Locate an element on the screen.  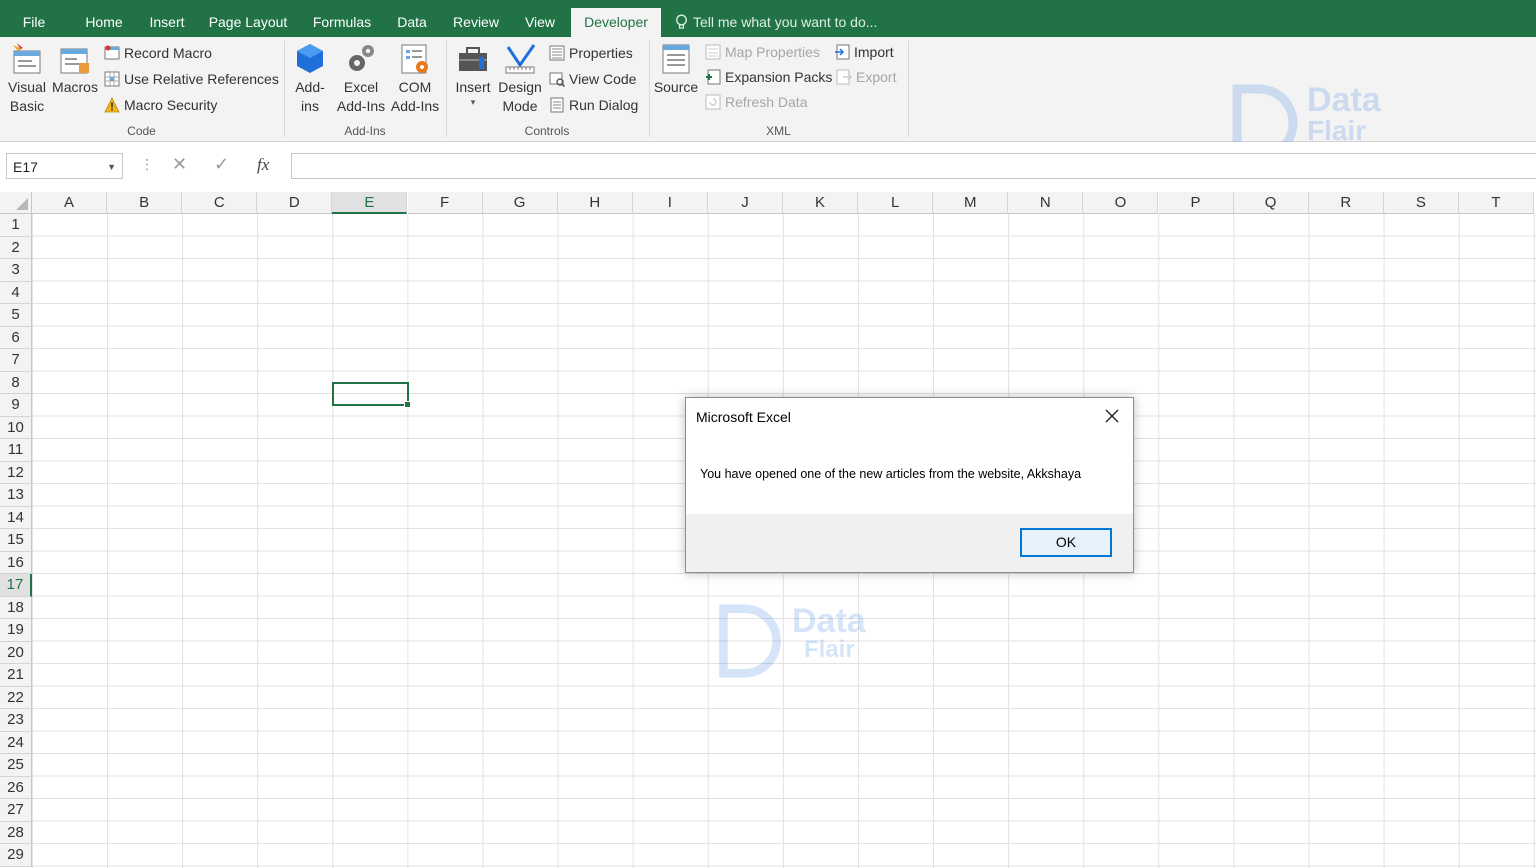
select-all-button is located at coordinates (16, 203).